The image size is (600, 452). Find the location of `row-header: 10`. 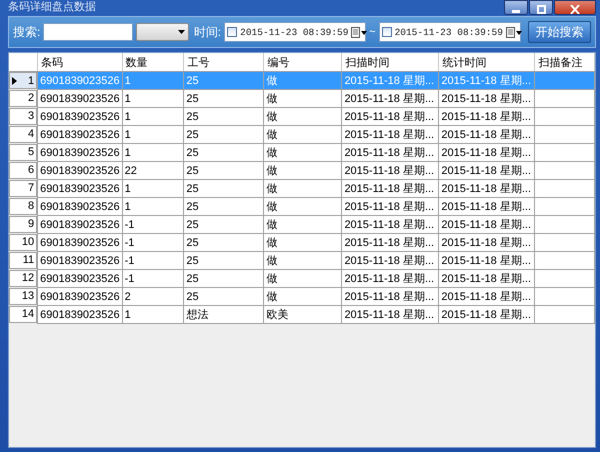

row-header: 10 is located at coordinates (23, 242).